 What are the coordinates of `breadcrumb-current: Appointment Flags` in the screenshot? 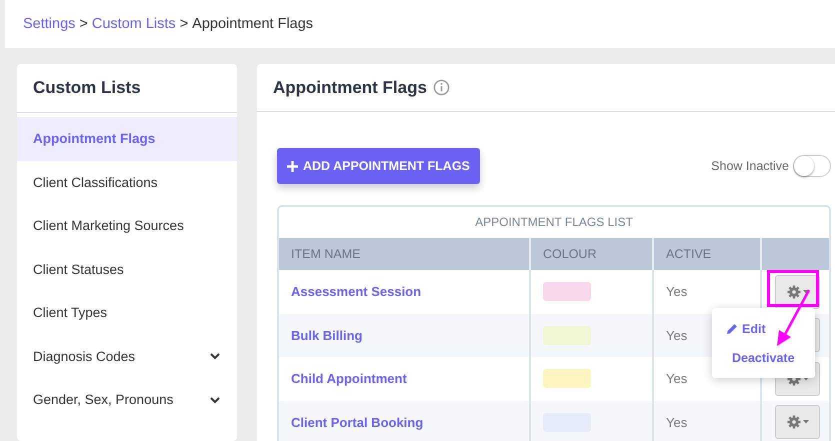 It's located at (253, 24).